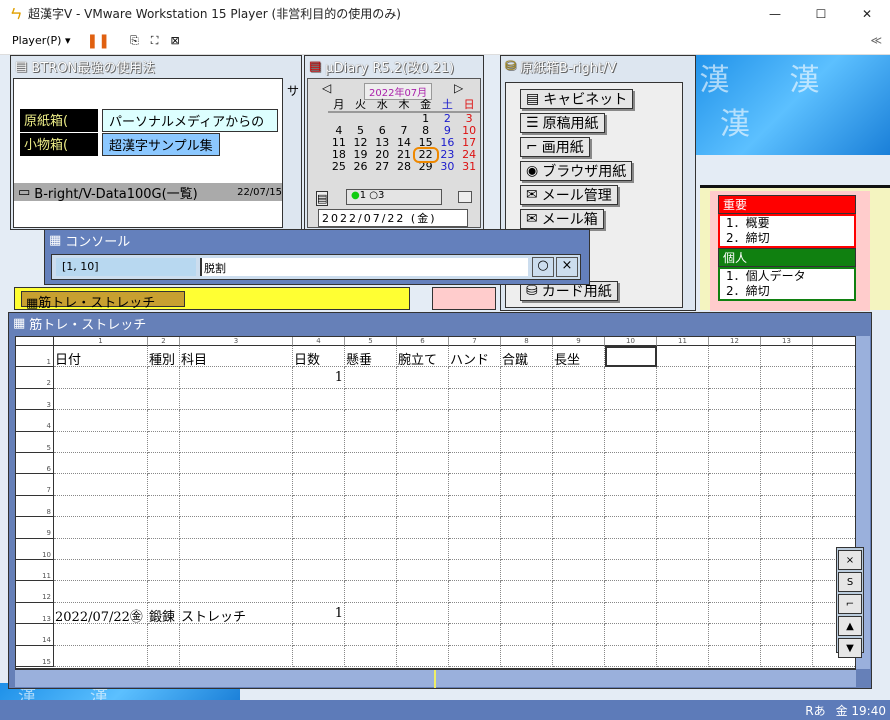 The height and width of the screenshot is (720, 890). What do you see at coordinates (562, 219) in the screenshot?
I see `template-button: ✉ メール箱` at bounding box center [562, 219].